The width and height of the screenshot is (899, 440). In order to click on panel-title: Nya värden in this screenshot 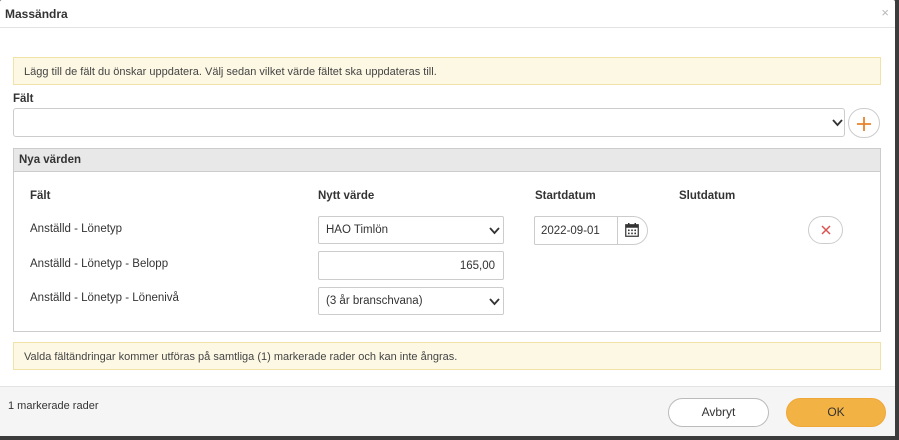, I will do `click(50, 160)`.